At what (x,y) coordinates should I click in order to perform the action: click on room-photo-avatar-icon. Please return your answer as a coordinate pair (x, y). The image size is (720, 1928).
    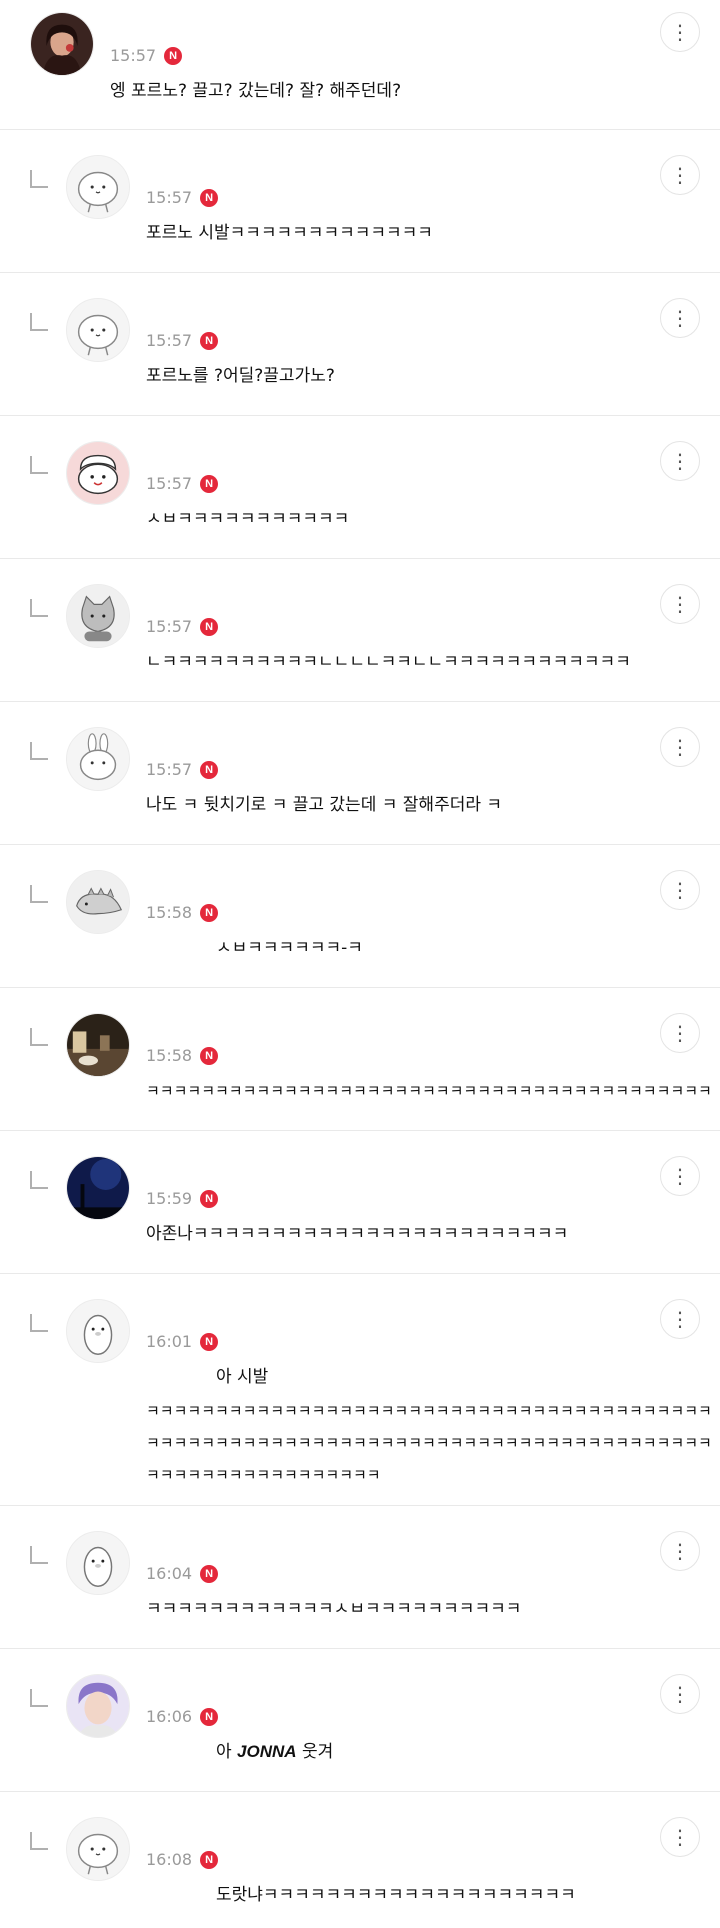
    Looking at the image, I should click on (98, 1045).